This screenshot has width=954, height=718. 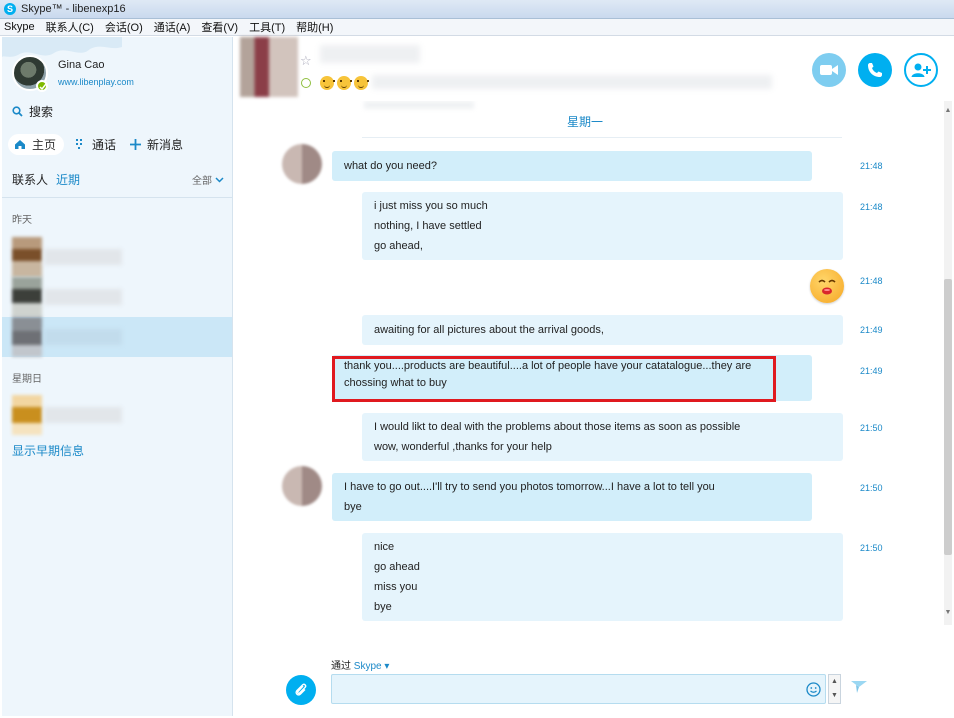 What do you see at coordinates (578, 689) in the screenshot?
I see `message-input` at bounding box center [578, 689].